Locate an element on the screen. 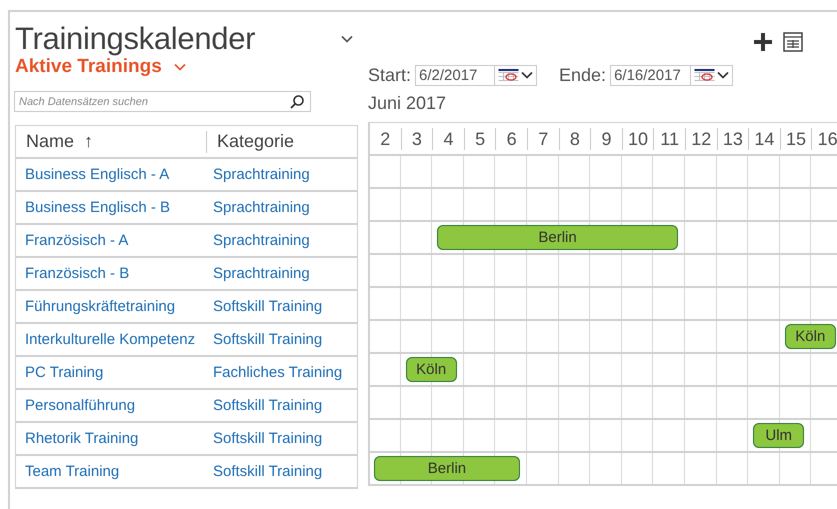 The width and height of the screenshot is (837, 509). month-label: Juni 2017 is located at coordinates (408, 104).